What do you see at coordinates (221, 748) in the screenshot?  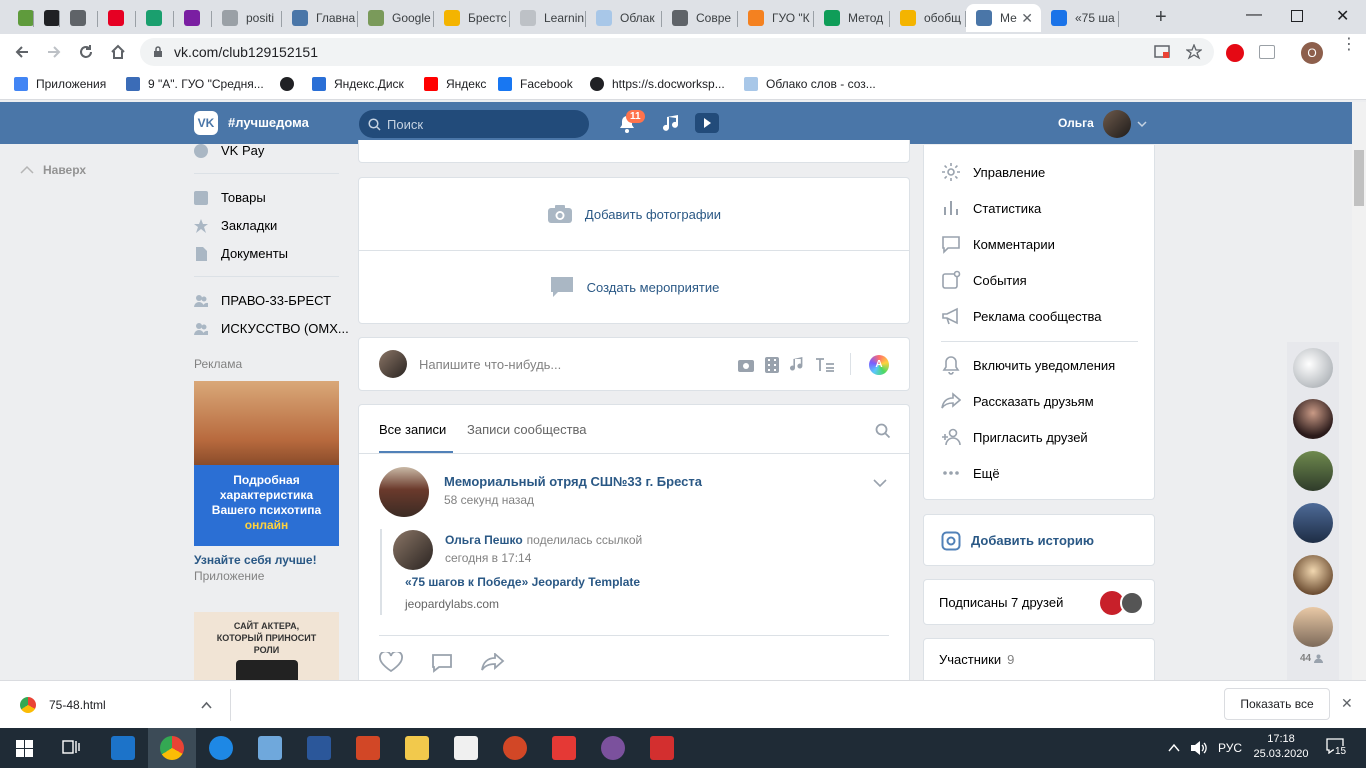 I see `edge-icon` at bounding box center [221, 748].